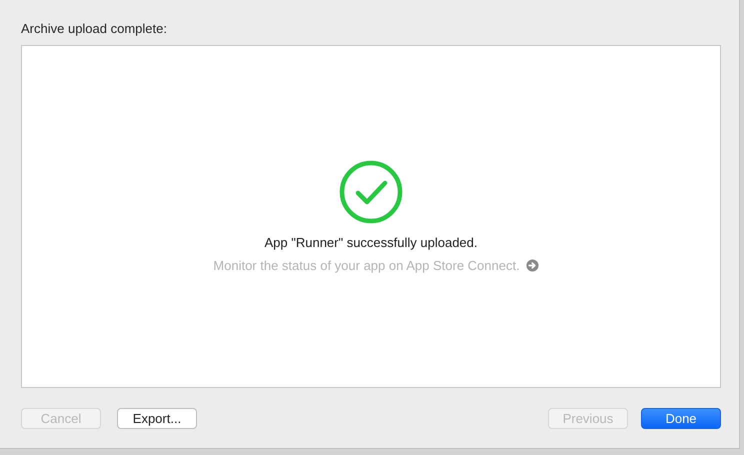 This screenshot has width=744, height=455. What do you see at coordinates (371, 192) in the screenshot?
I see `checkmark-circle-icon` at bounding box center [371, 192].